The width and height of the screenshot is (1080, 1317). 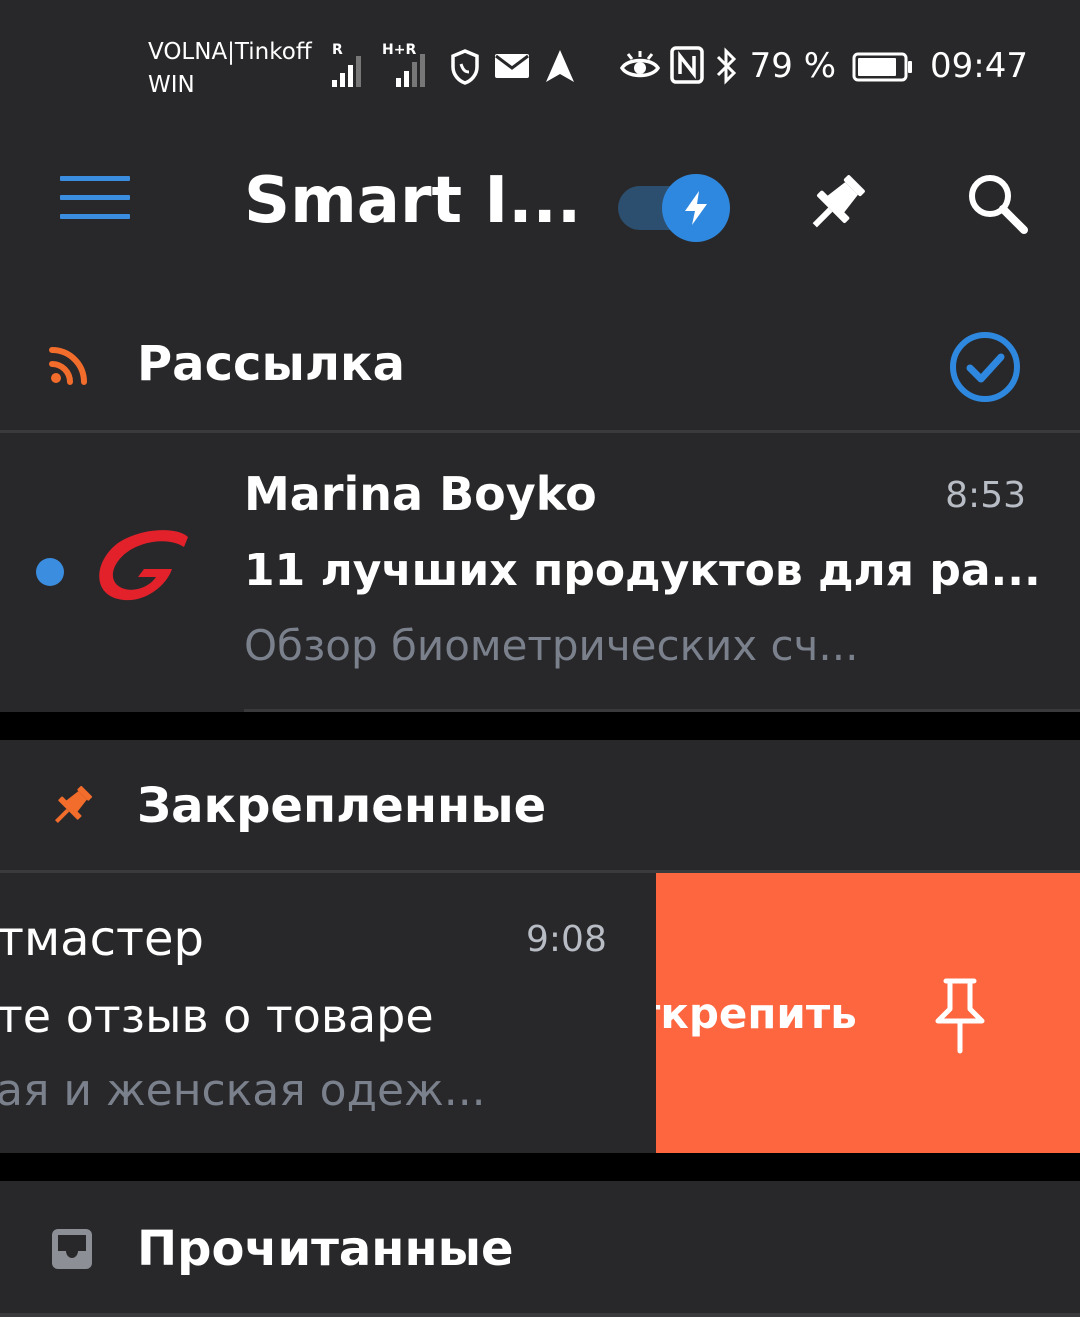 I want to click on bluetooth-icon, so click(x=727, y=66).